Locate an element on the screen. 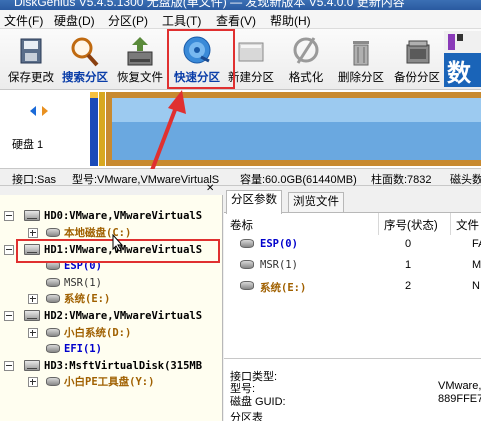 This screenshot has width=481, height=421. capacity-info: 容量:60.0GB(61440MB) is located at coordinates (298, 180).